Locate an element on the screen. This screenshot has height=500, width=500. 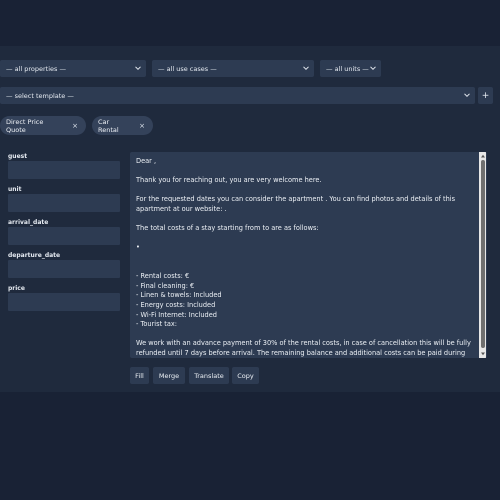
units-select-value: — all units — is located at coordinates (347, 68).